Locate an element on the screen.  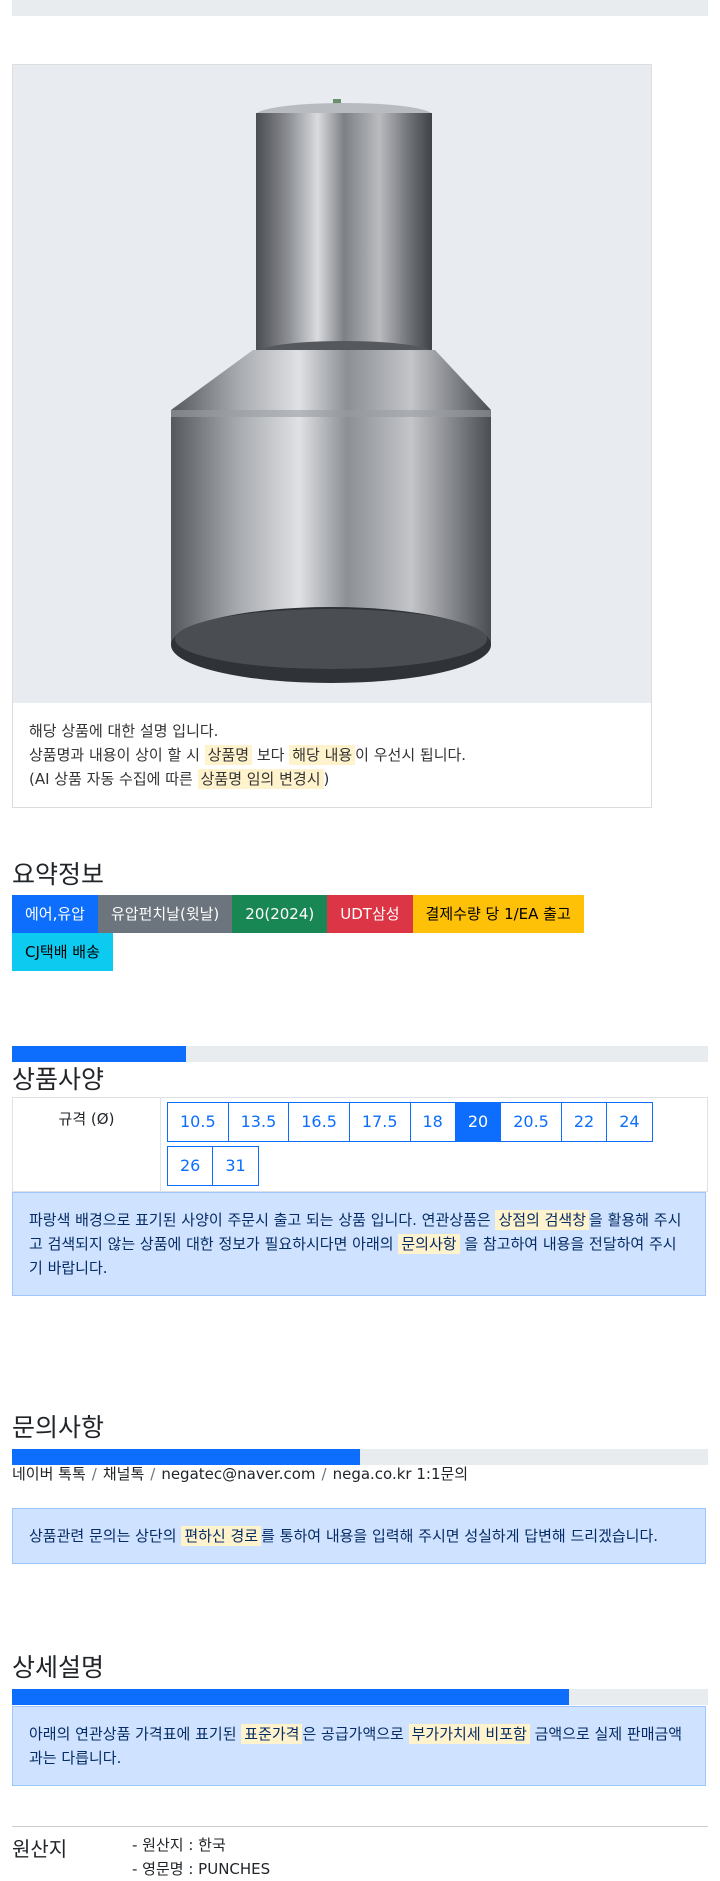
spec-option-chip: 18 is located at coordinates (432, 1122).